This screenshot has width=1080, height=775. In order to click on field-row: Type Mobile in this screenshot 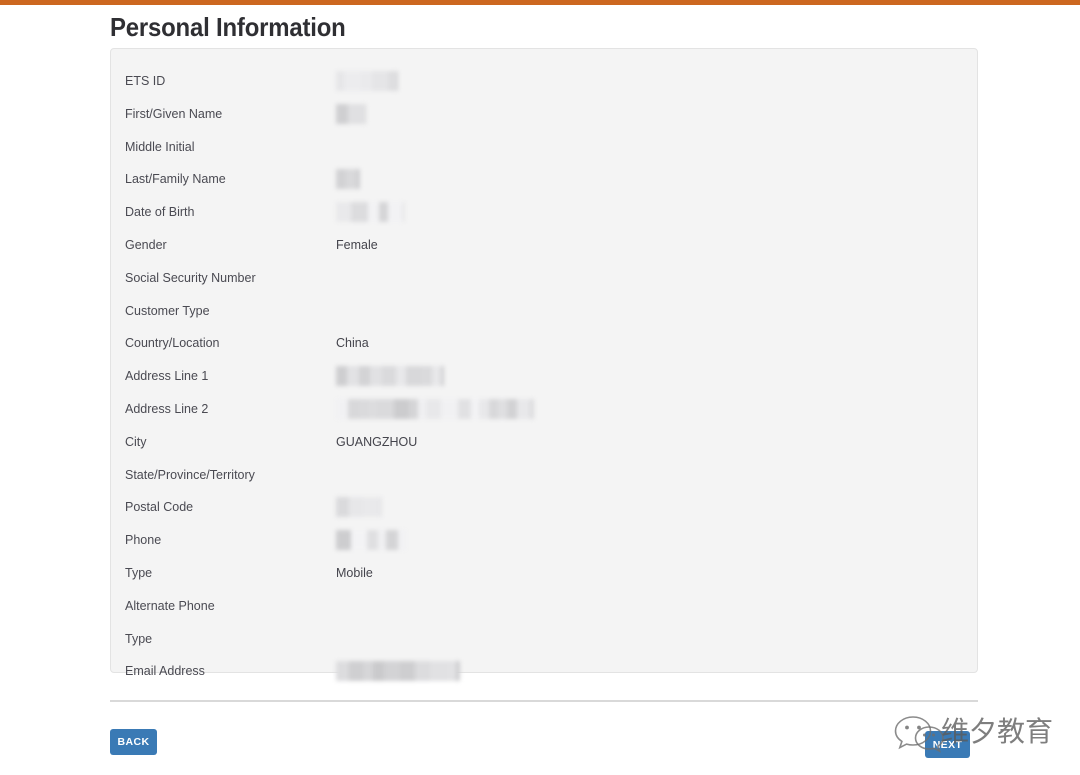, I will do `click(544, 573)`.